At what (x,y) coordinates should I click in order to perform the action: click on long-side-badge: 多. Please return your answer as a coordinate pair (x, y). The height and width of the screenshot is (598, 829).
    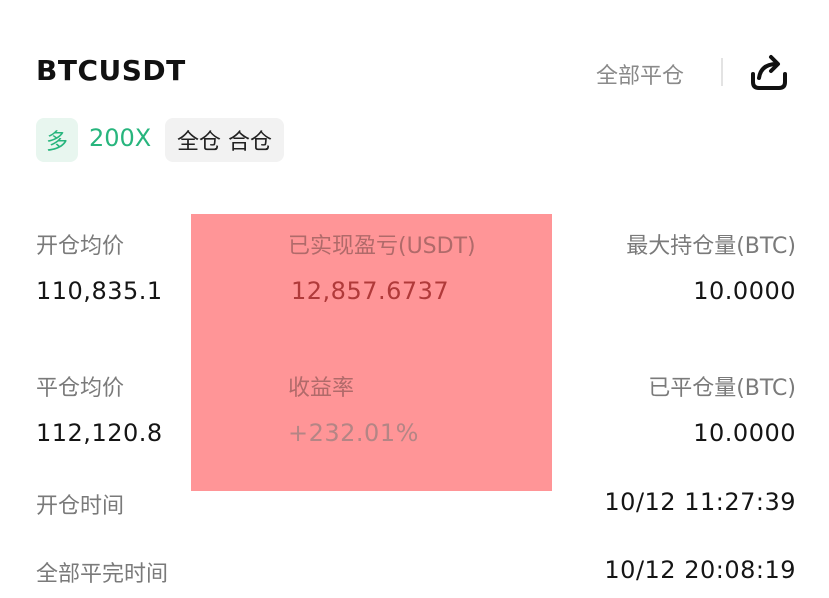
    Looking at the image, I should click on (57, 140).